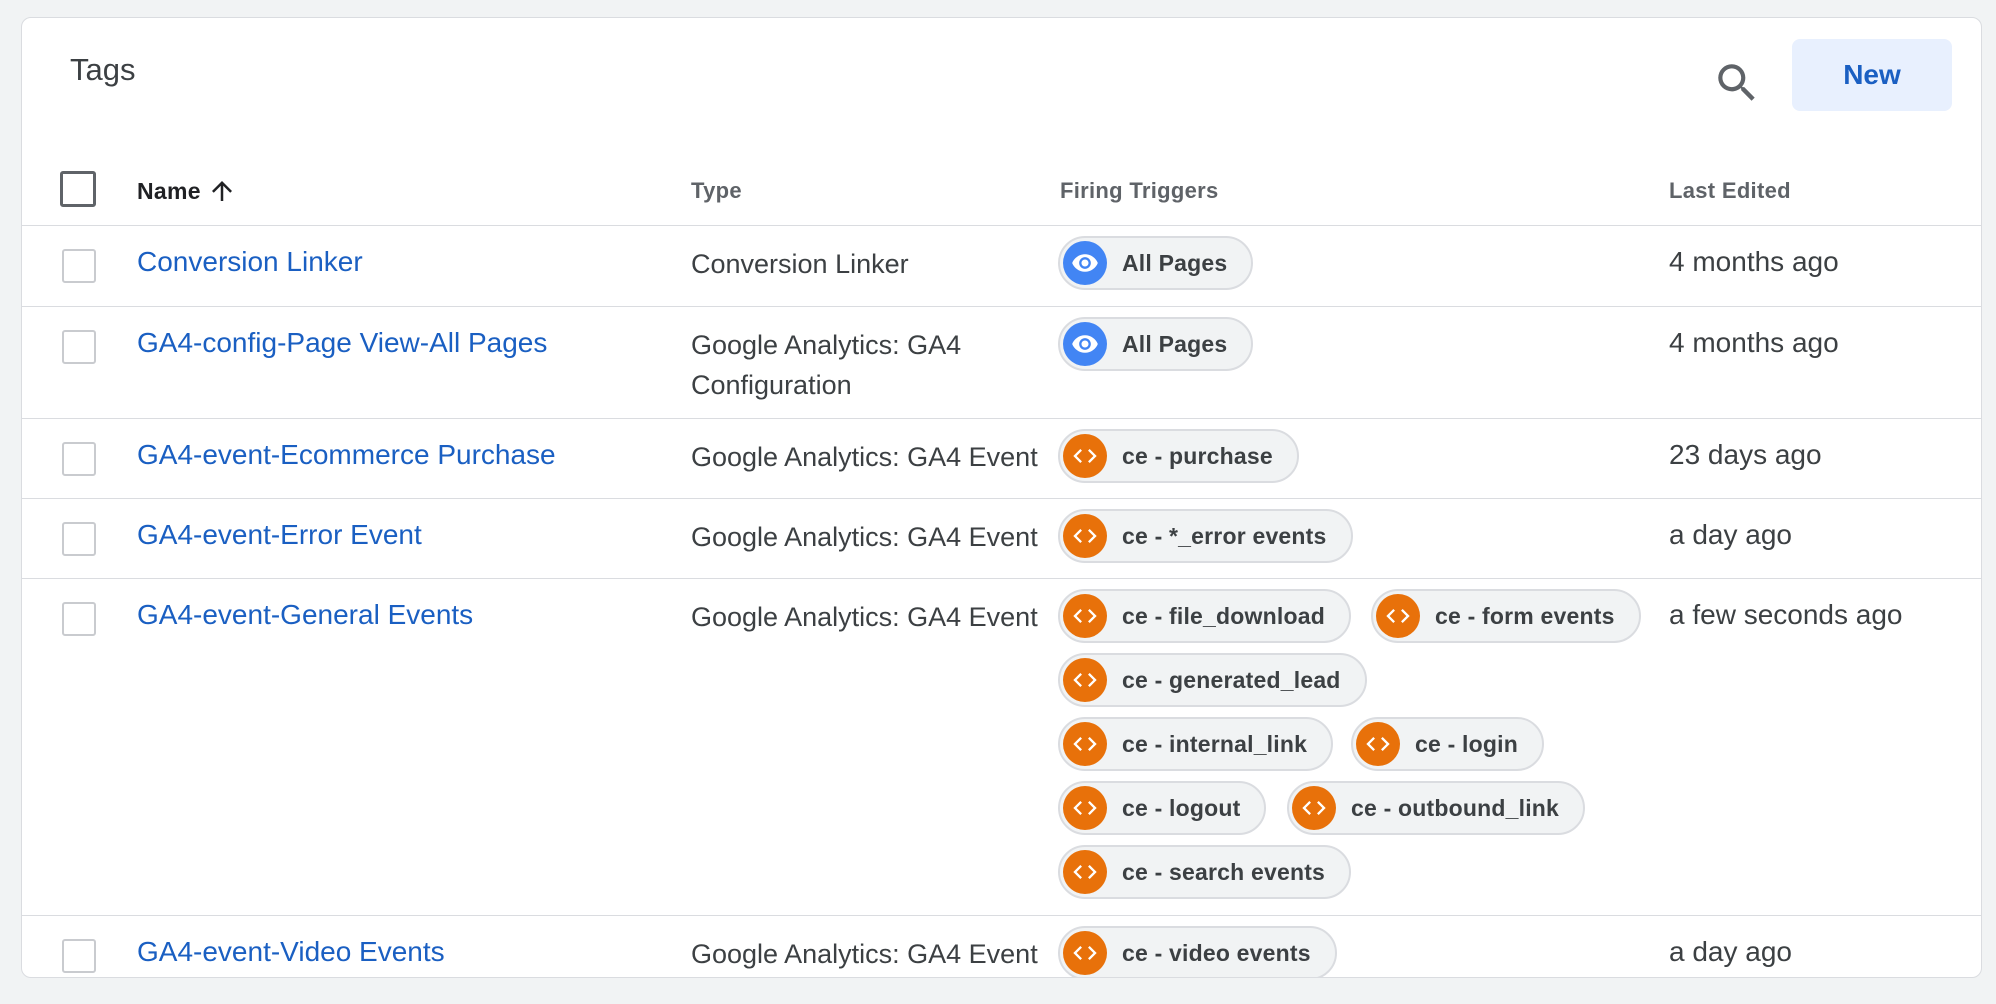 Image resolution: width=1996 pixels, height=1004 pixels. I want to click on search-icon, so click(1736, 82).